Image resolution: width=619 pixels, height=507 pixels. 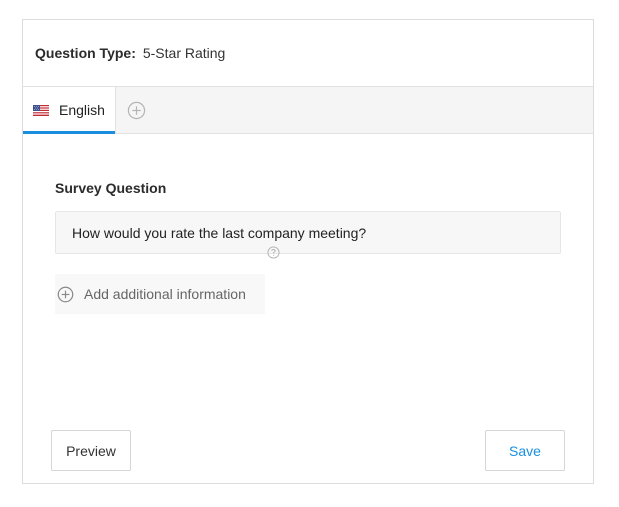 What do you see at coordinates (184, 53) in the screenshot?
I see `question-type-value: 5-Star Rating` at bounding box center [184, 53].